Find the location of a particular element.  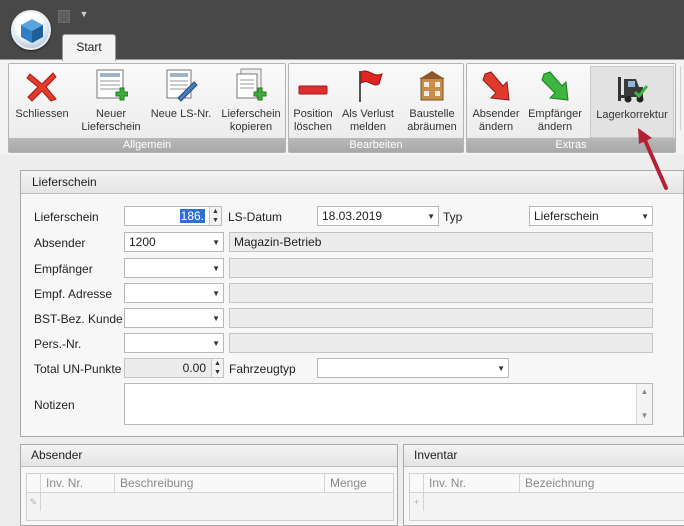

column-header-beschreibung: Beschreibung is located at coordinates (220, 483).